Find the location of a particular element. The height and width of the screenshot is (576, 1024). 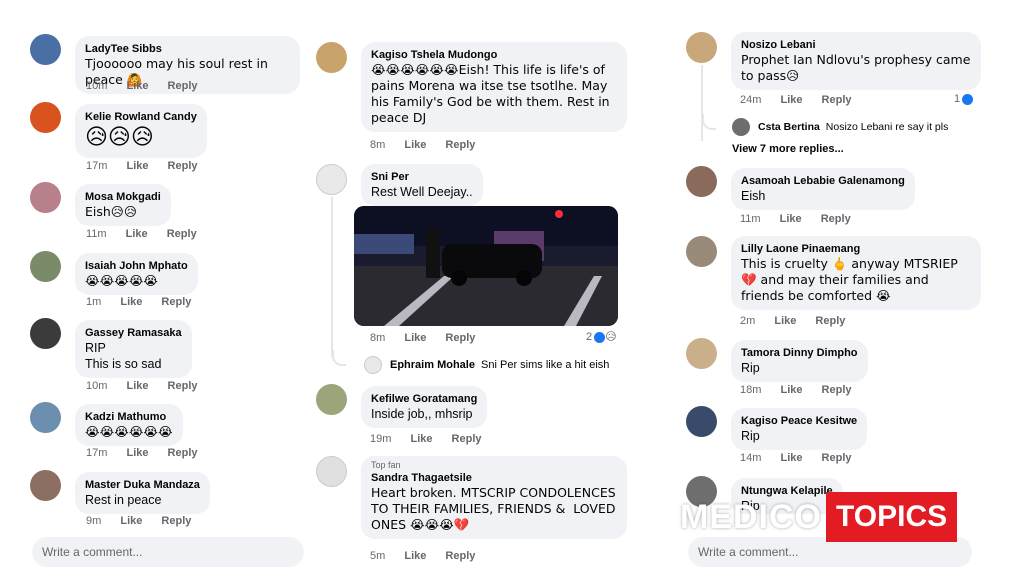

timestamp: 9m is located at coordinates (93, 521).